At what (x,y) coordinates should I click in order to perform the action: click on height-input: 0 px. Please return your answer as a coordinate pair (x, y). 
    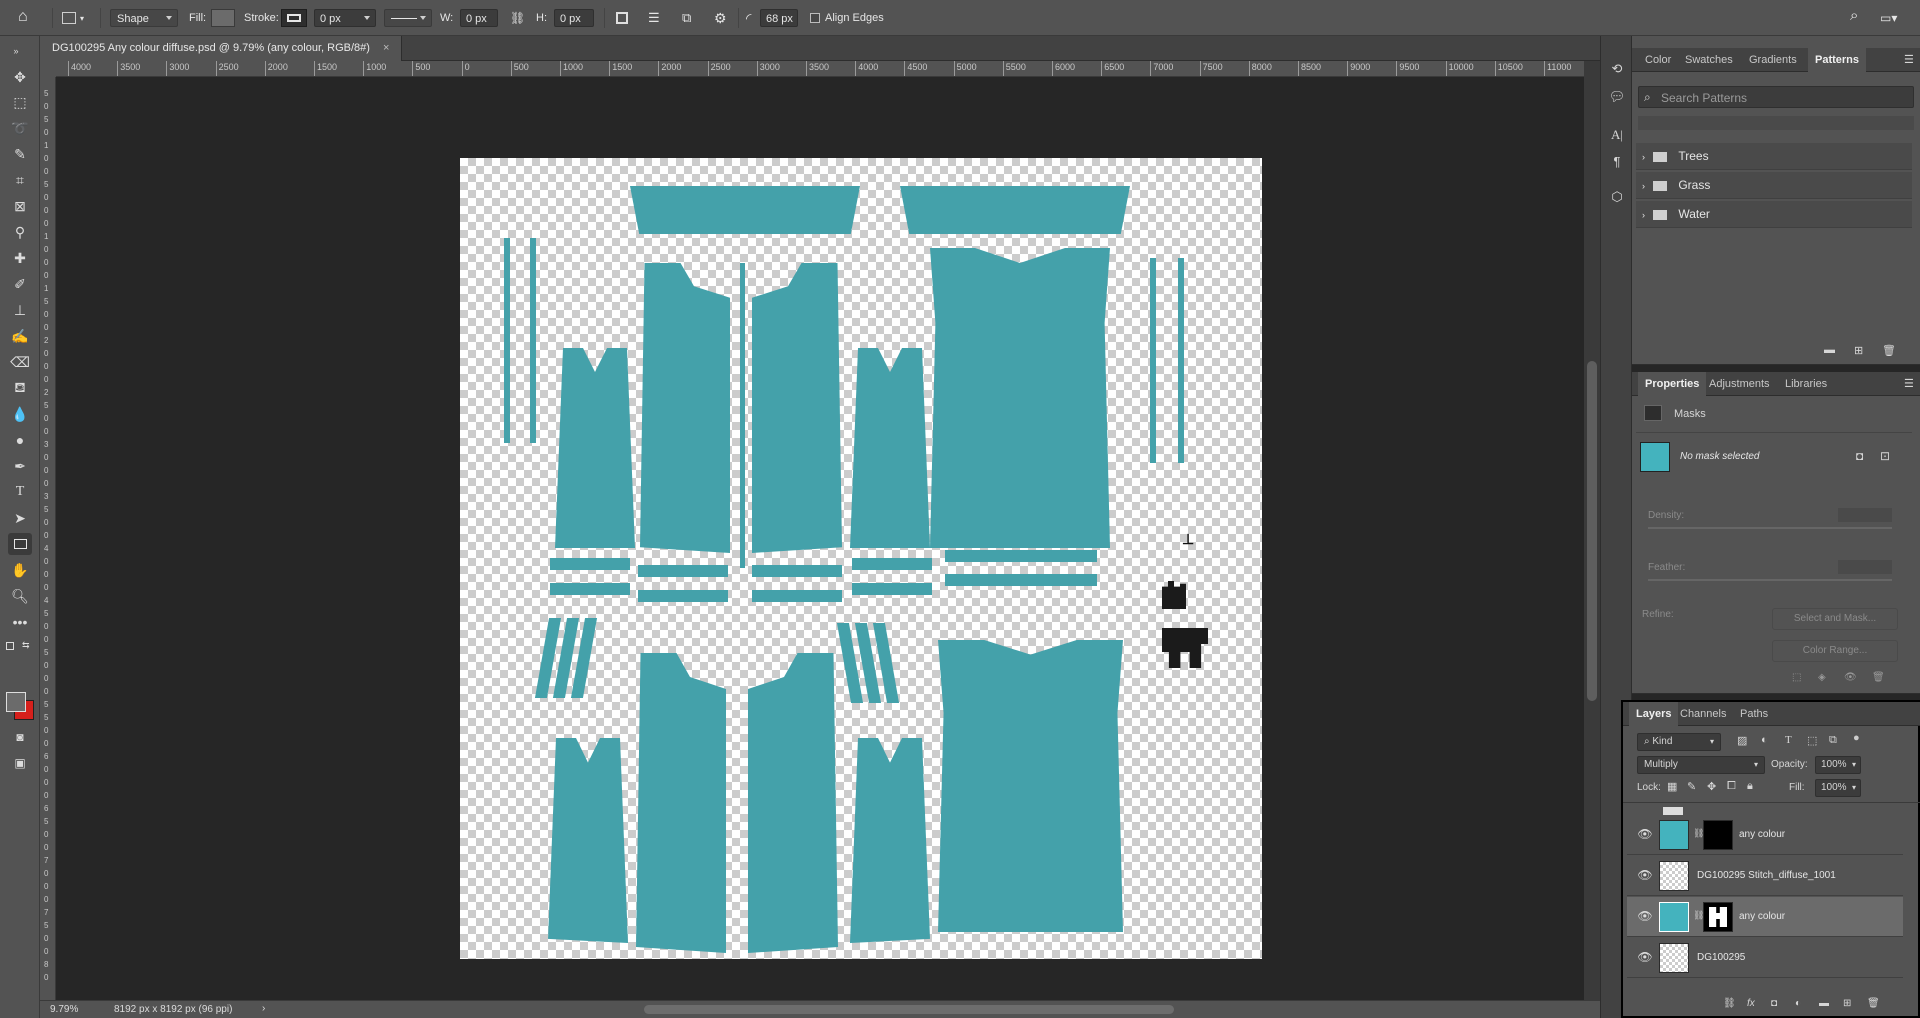
    Looking at the image, I should click on (574, 18).